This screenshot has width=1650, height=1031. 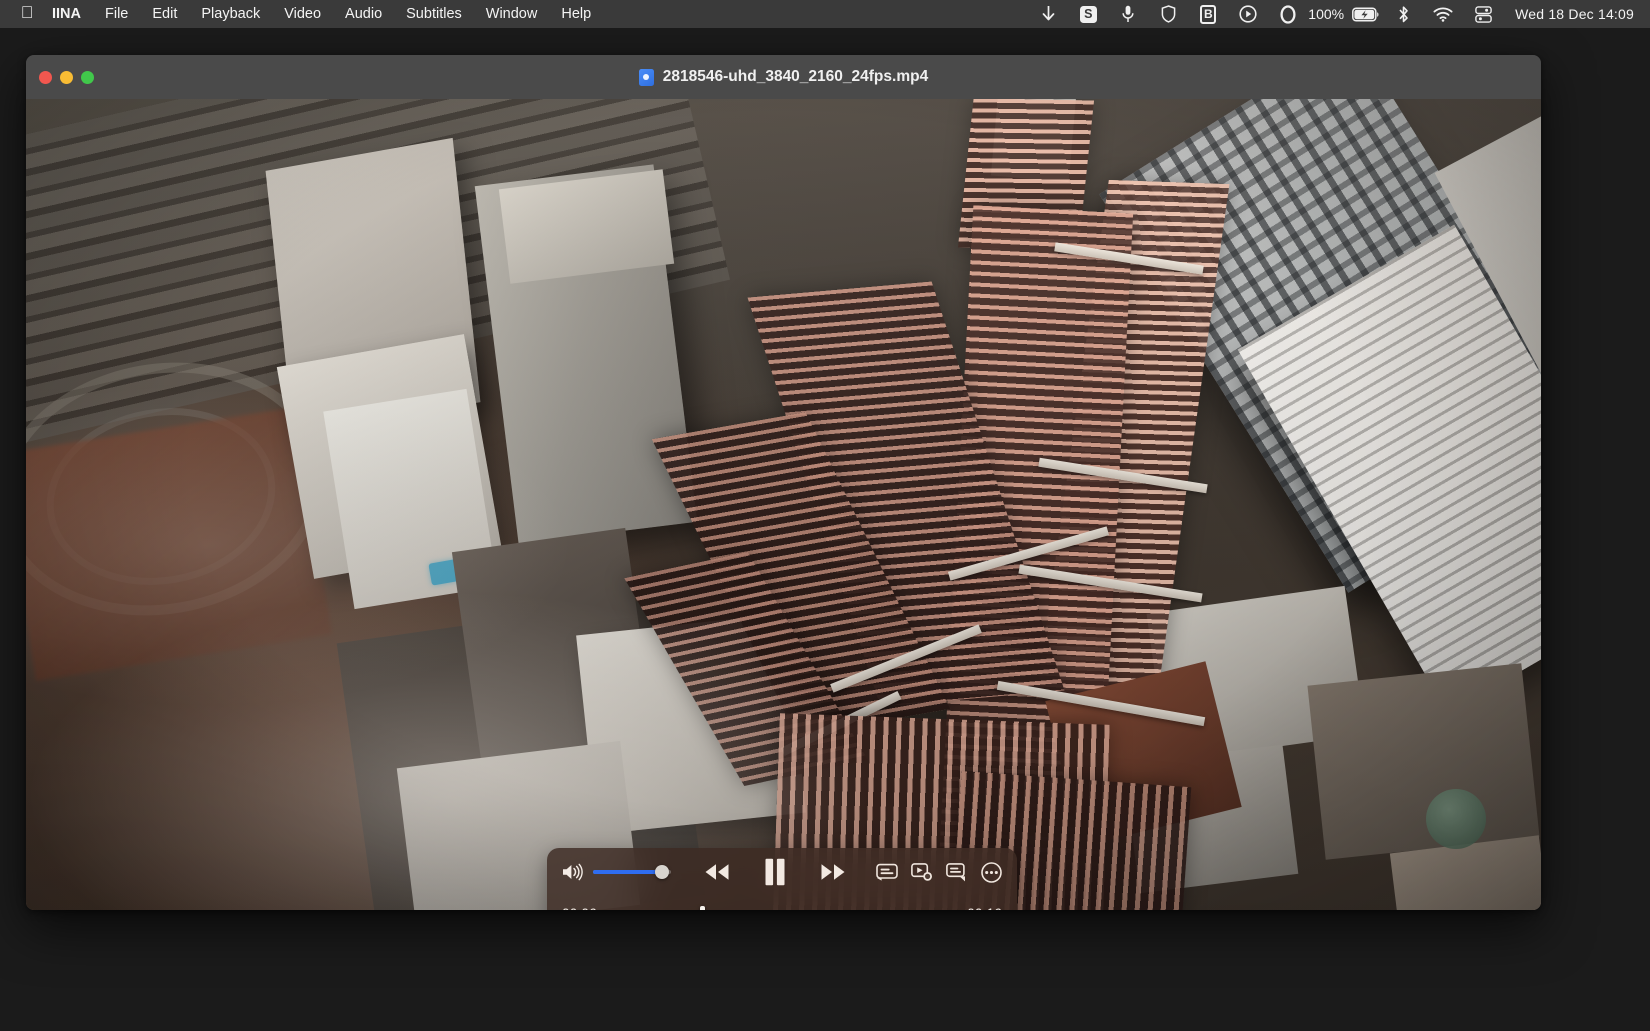 I want to click on b-badge-letter: B, so click(x=1208, y=14).